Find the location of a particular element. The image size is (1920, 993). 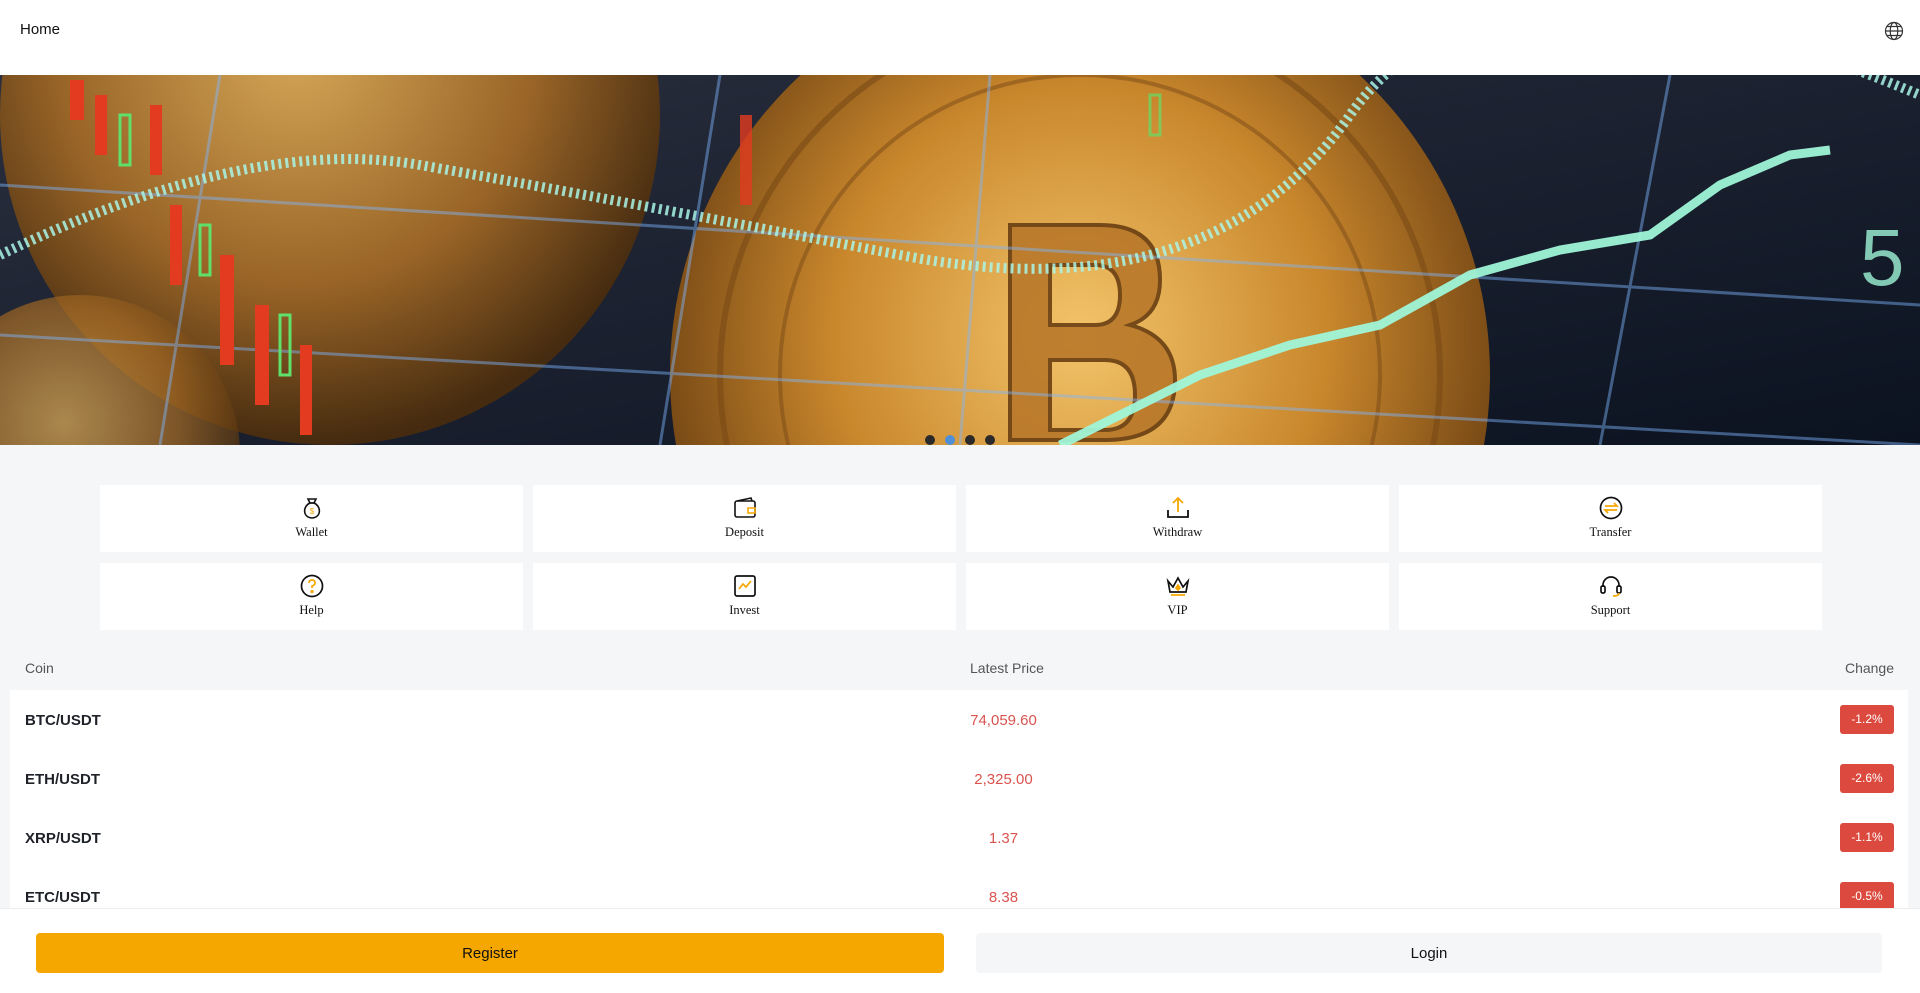

menu-label: Support is located at coordinates (1610, 610).